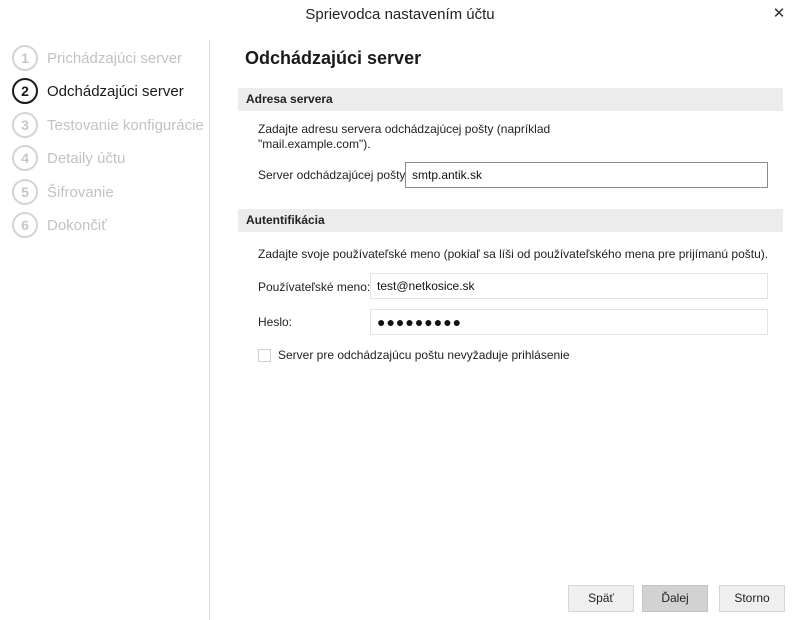 This screenshot has height=620, width=800. Describe the element at coordinates (314, 287) in the screenshot. I see `username-label: Používateľské meno:` at that location.